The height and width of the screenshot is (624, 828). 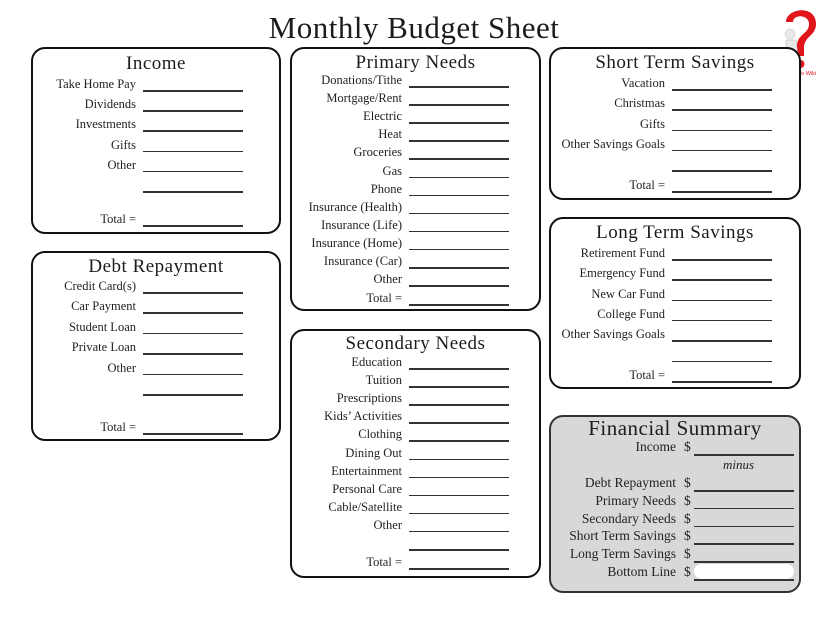 What do you see at coordinates (744, 580) in the screenshot?
I see `summary-bottom-line-input-line` at bounding box center [744, 580].